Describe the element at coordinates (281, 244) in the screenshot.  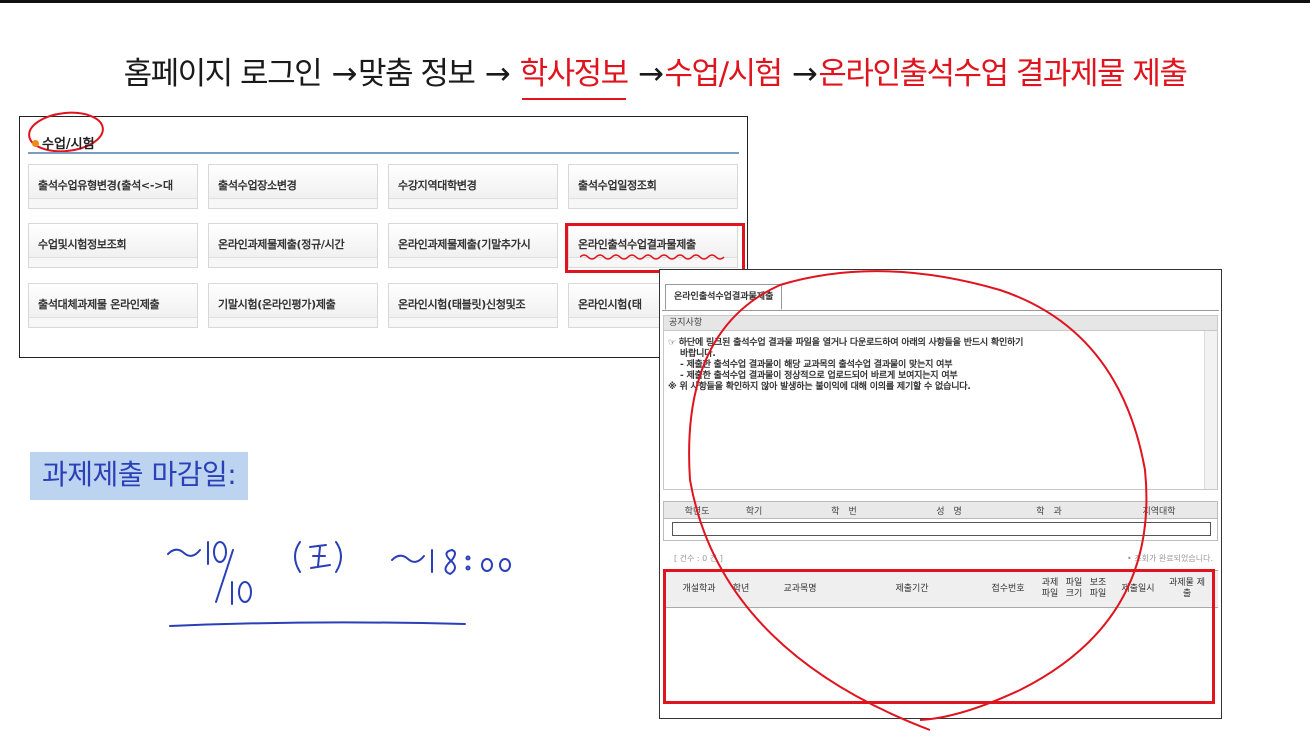
I see `menu-item-label: 온라인과제물제출(정규/시간` at that location.